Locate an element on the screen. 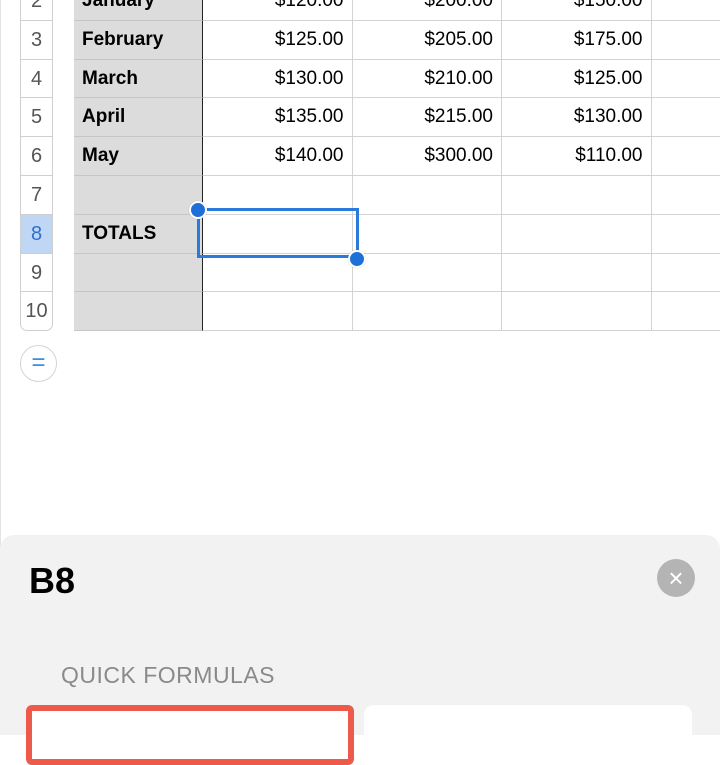 This screenshot has width=720, height=765. cell-selection-outline is located at coordinates (278, 233).